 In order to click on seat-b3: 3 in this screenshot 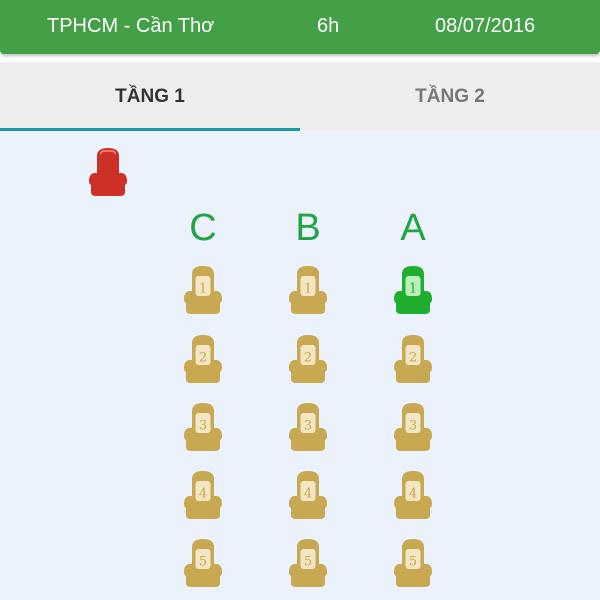, I will do `click(308, 427)`.